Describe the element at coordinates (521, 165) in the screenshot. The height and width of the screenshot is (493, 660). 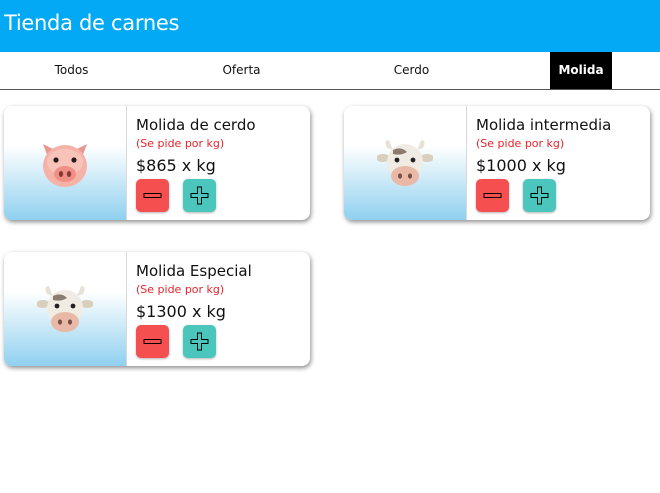
I see `product-price: $1000 x kg` at that location.